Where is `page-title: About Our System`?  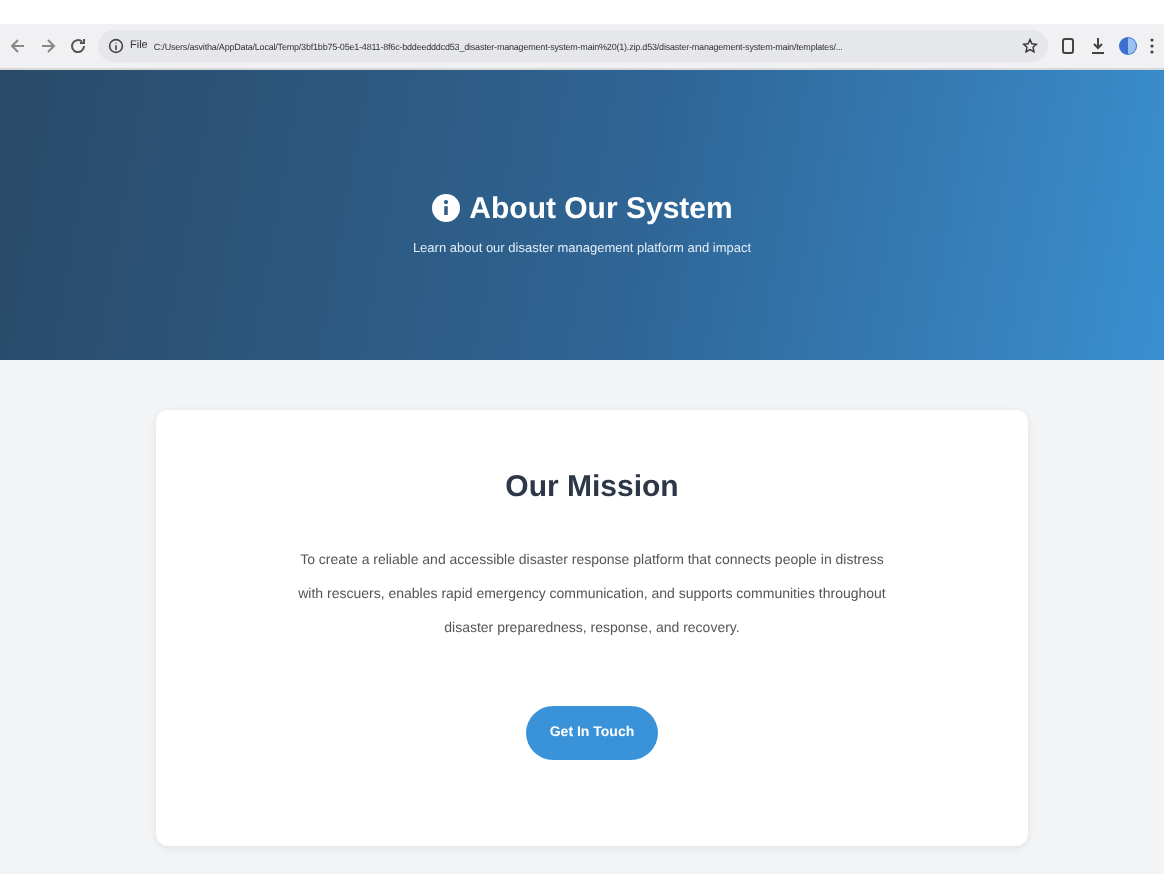 page-title: About Our System is located at coordinates (601, 208).